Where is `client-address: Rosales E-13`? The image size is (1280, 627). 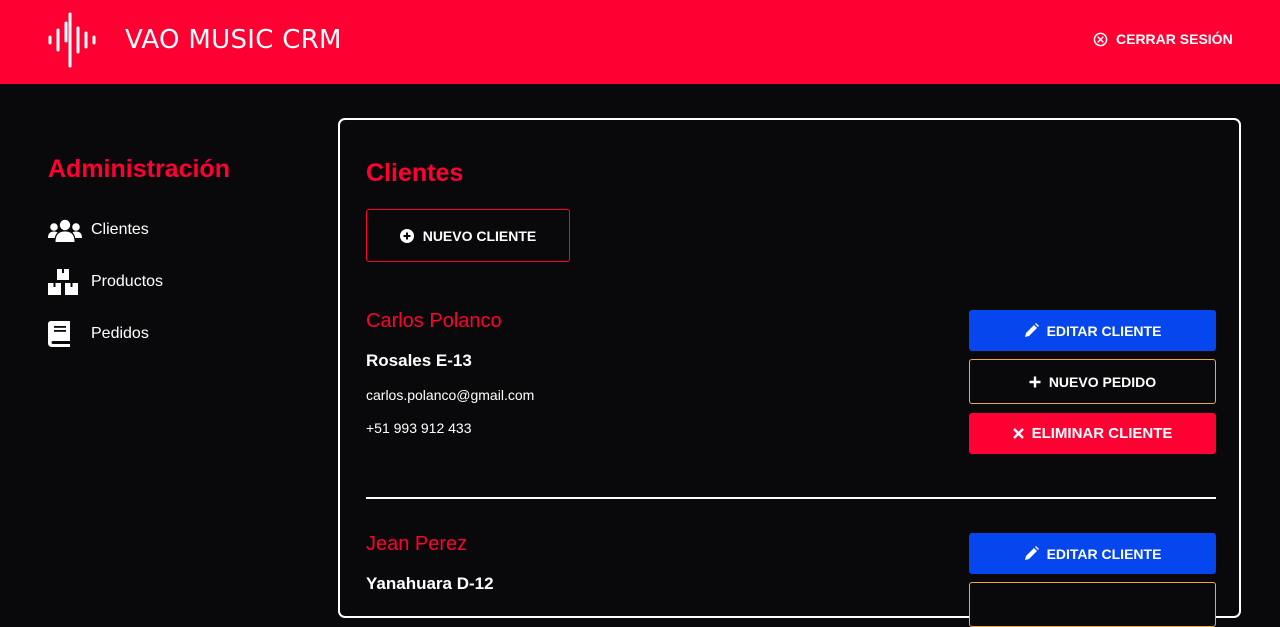 client-address: Rosales E-13 is located at coordinates (419, 360).